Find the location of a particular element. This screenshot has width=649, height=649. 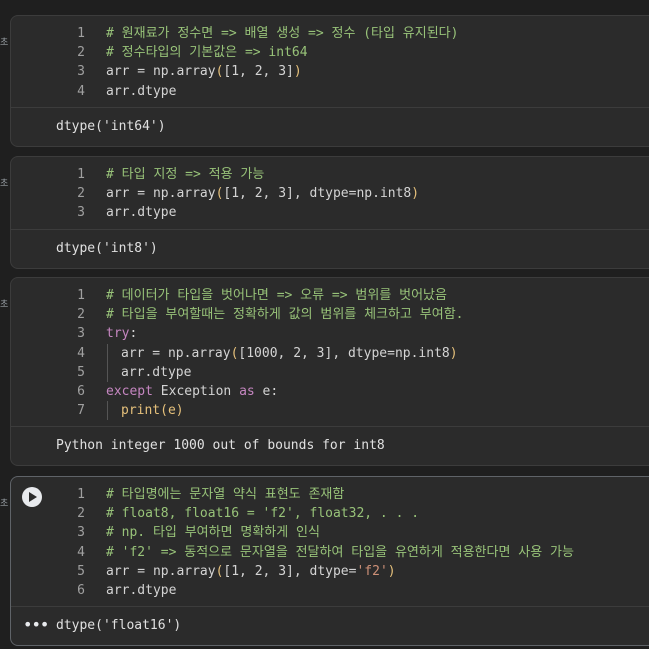

code-token: (e) is located at coordinates (172, 411).